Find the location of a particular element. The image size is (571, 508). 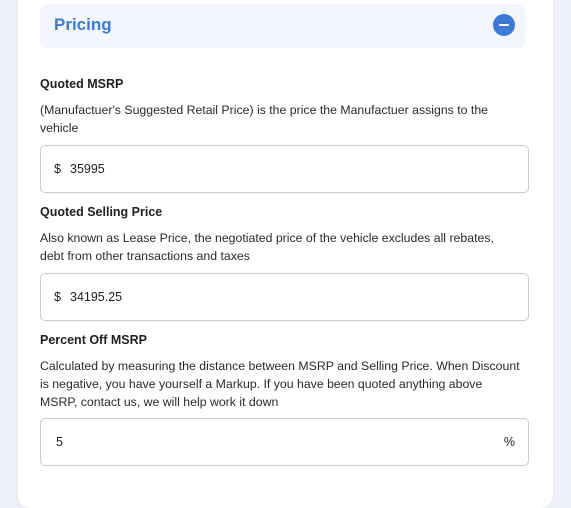

selling-price-label: Quoted Selling Price is located at coordinates (101, 212).